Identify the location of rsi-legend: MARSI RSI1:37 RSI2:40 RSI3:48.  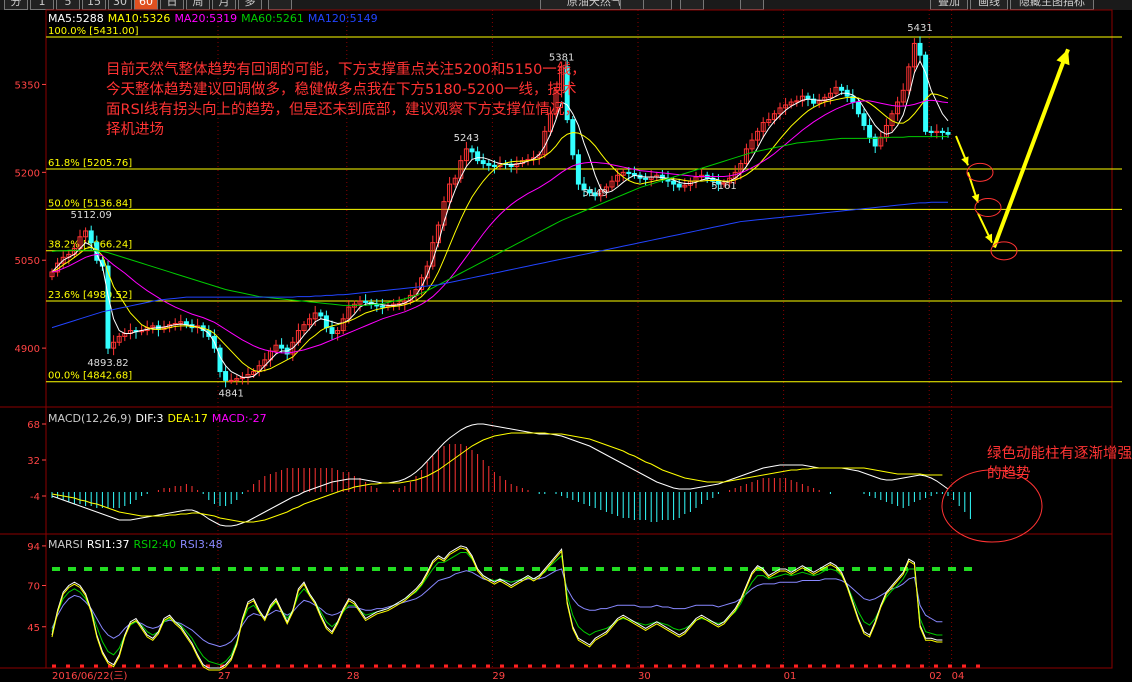
(137, 544).